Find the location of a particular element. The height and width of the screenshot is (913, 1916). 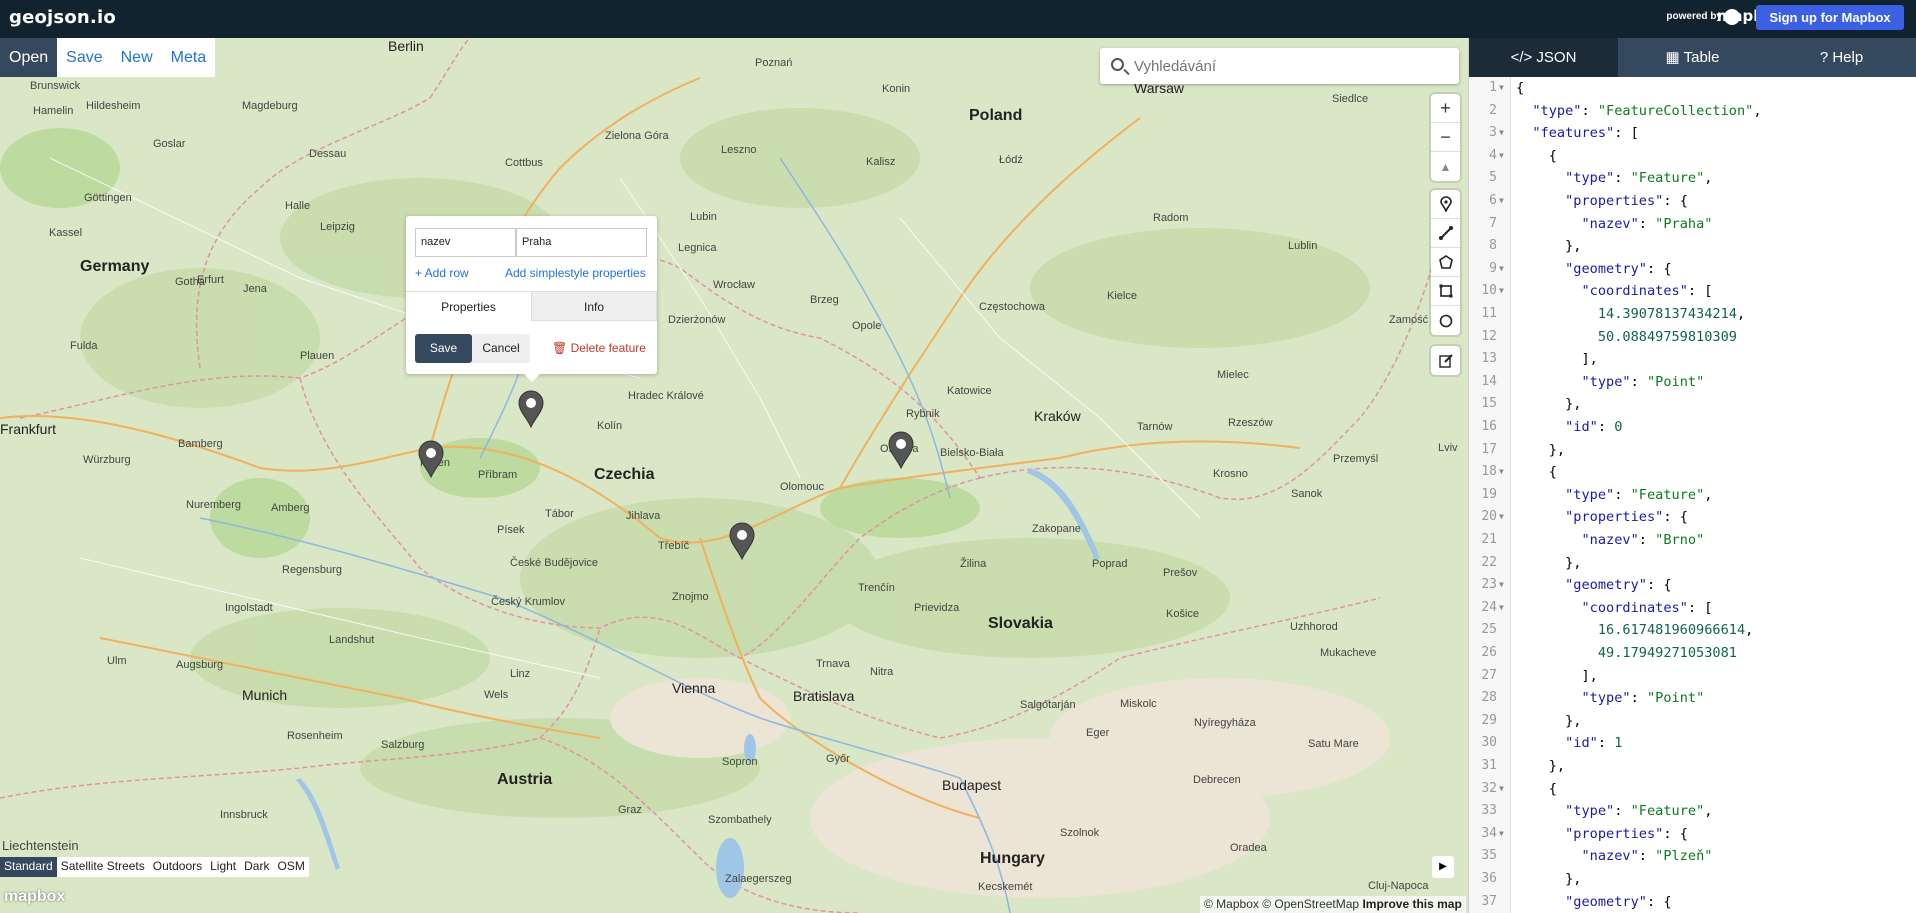

code-line: "type": "FeatureCollection", is located at coordinates (1638, 111).